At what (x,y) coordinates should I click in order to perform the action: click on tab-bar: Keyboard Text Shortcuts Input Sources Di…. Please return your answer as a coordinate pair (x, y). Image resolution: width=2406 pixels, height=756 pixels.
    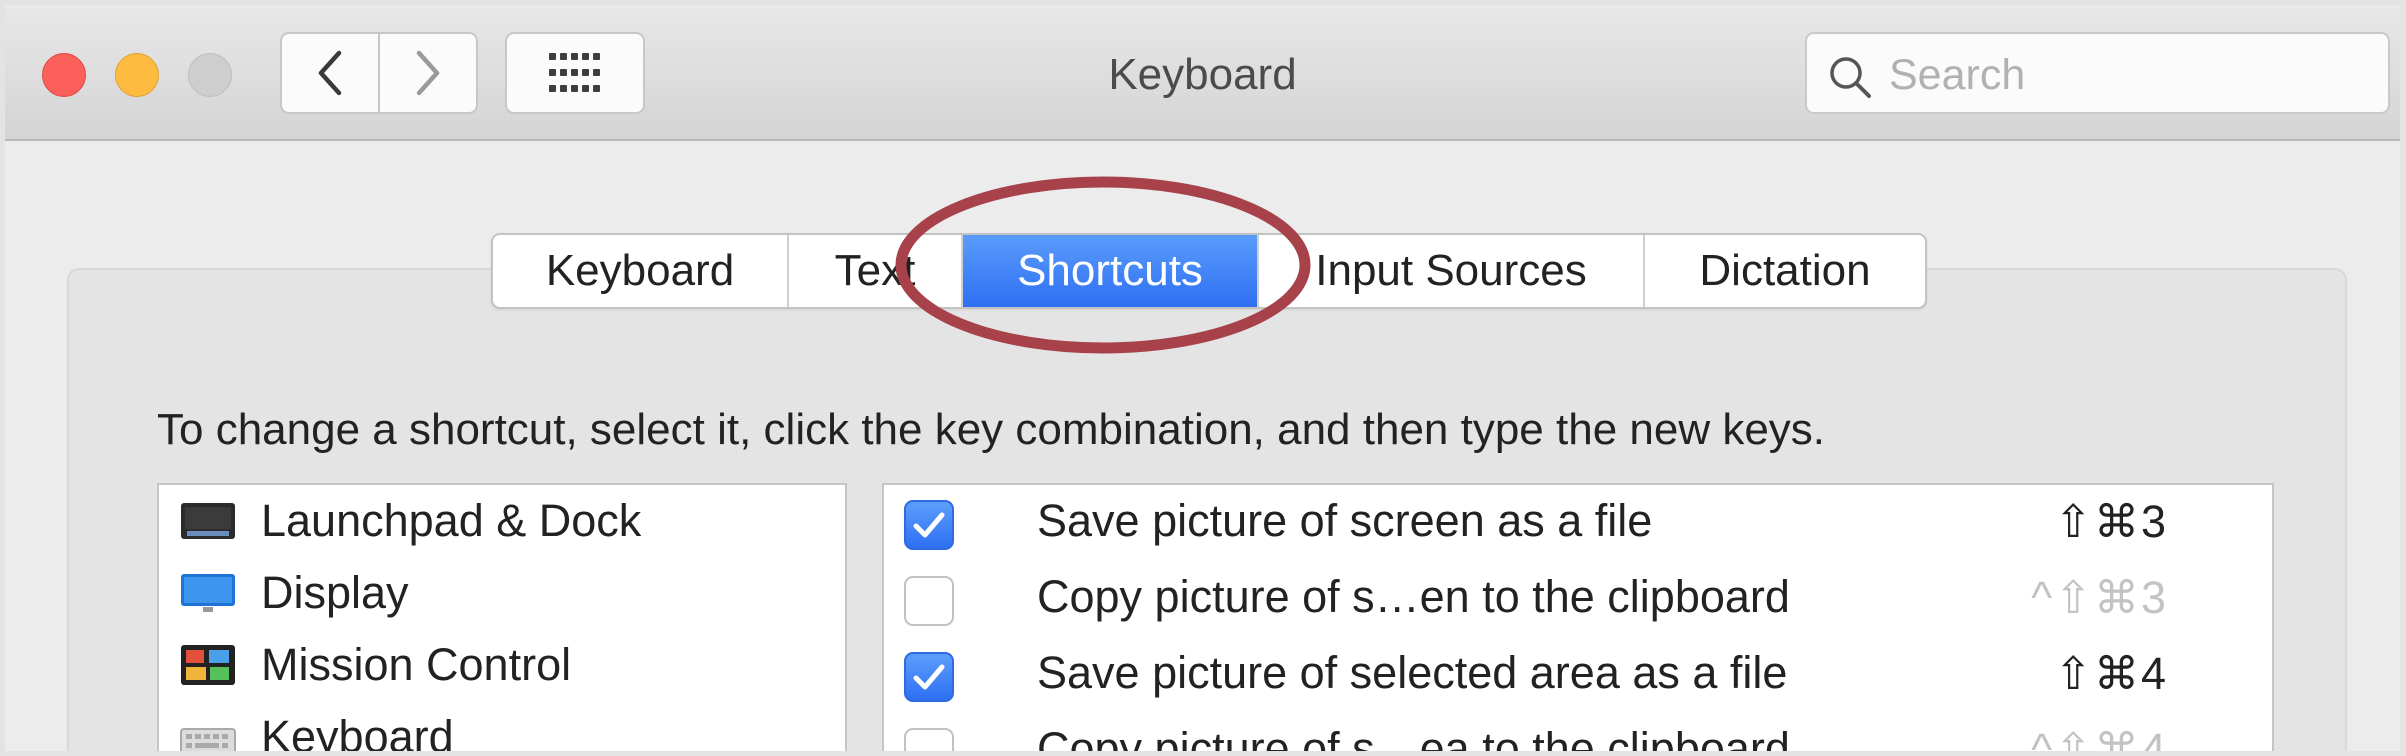
    Looking at the image, I should click on (1209, 271).